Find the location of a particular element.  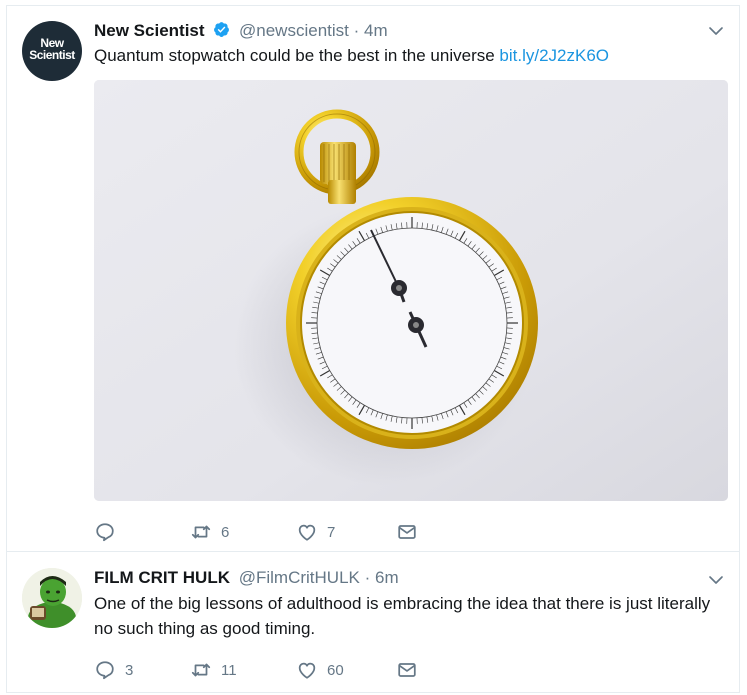

timestamp: 4m is located at coordinates (376, 30).